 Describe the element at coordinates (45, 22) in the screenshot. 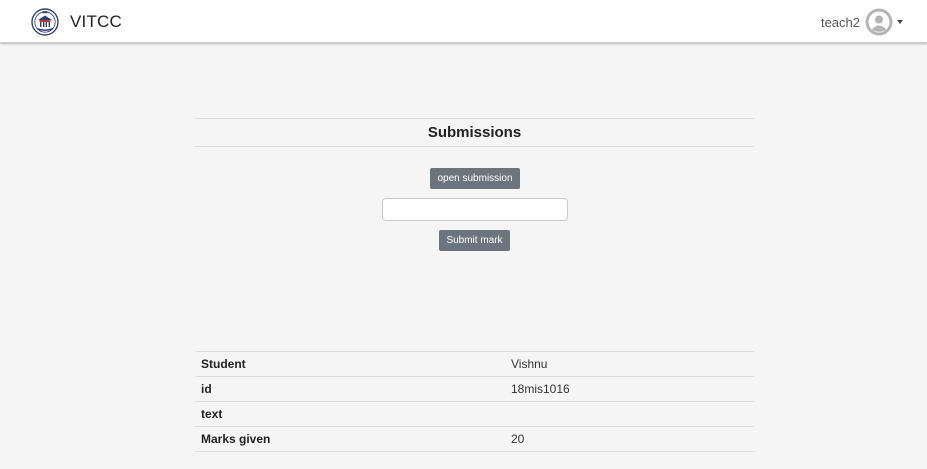

I see `university-logo-icon` at that location.